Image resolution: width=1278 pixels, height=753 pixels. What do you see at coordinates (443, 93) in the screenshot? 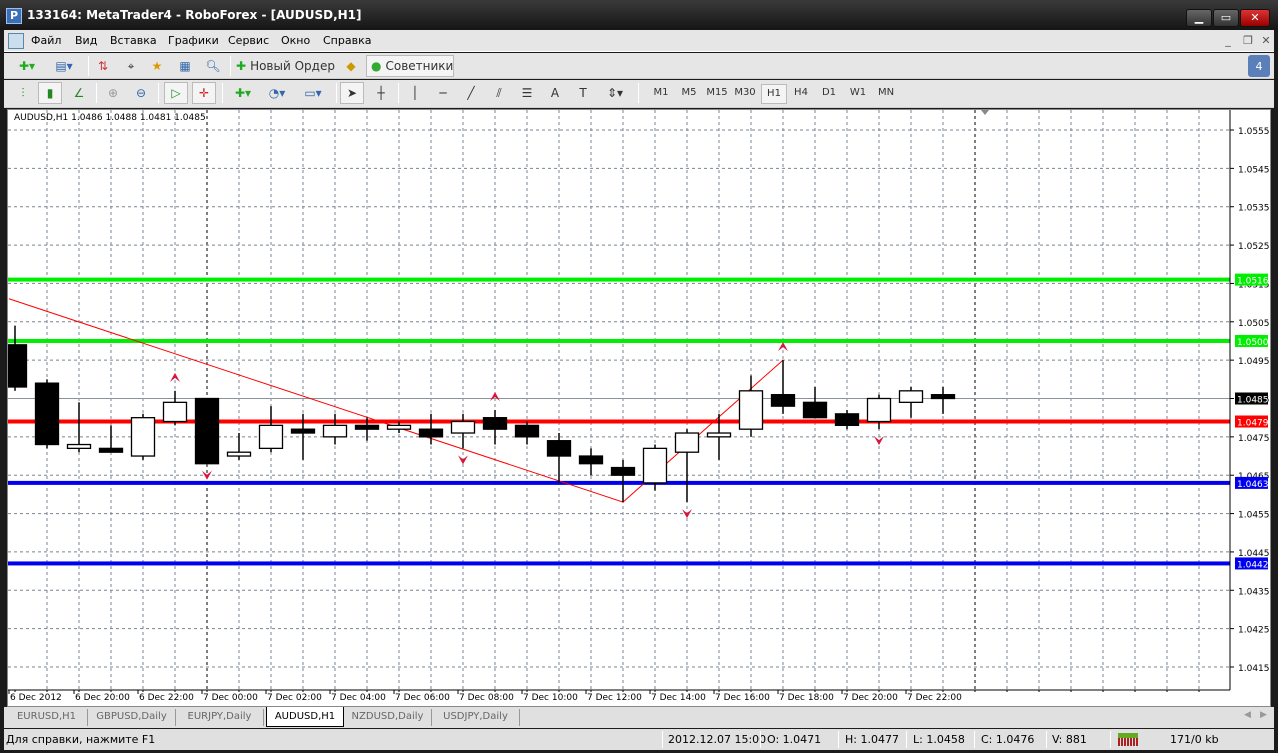
I see `horizontal-line-icon: ─` at bounding box center [443, 93].